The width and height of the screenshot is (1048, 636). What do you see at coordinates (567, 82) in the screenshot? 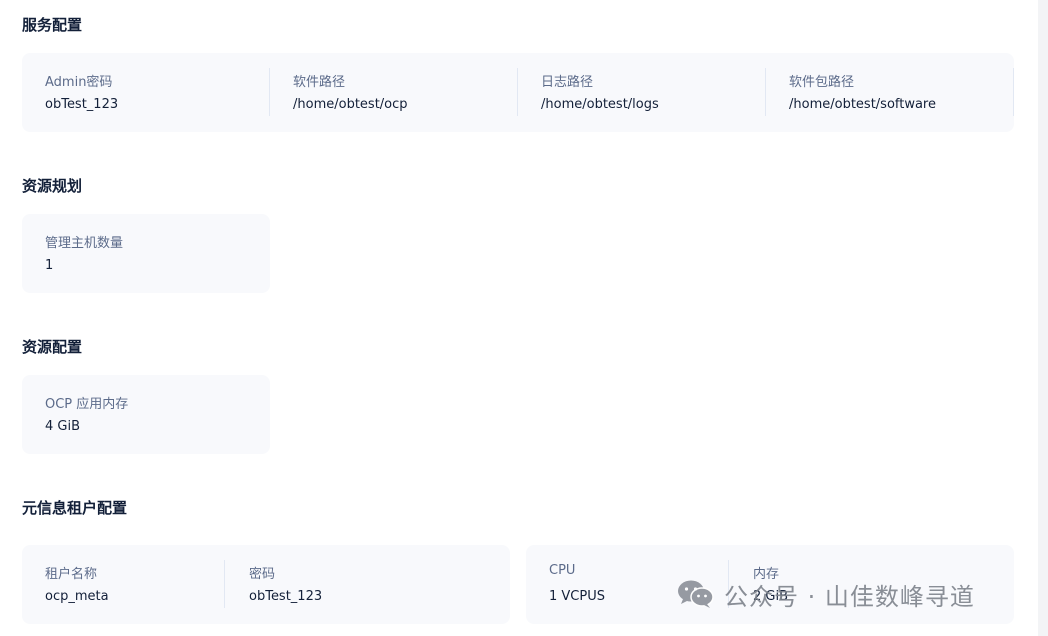
I see `log-path-label: 日志路径` at bounding box center [567, 82].